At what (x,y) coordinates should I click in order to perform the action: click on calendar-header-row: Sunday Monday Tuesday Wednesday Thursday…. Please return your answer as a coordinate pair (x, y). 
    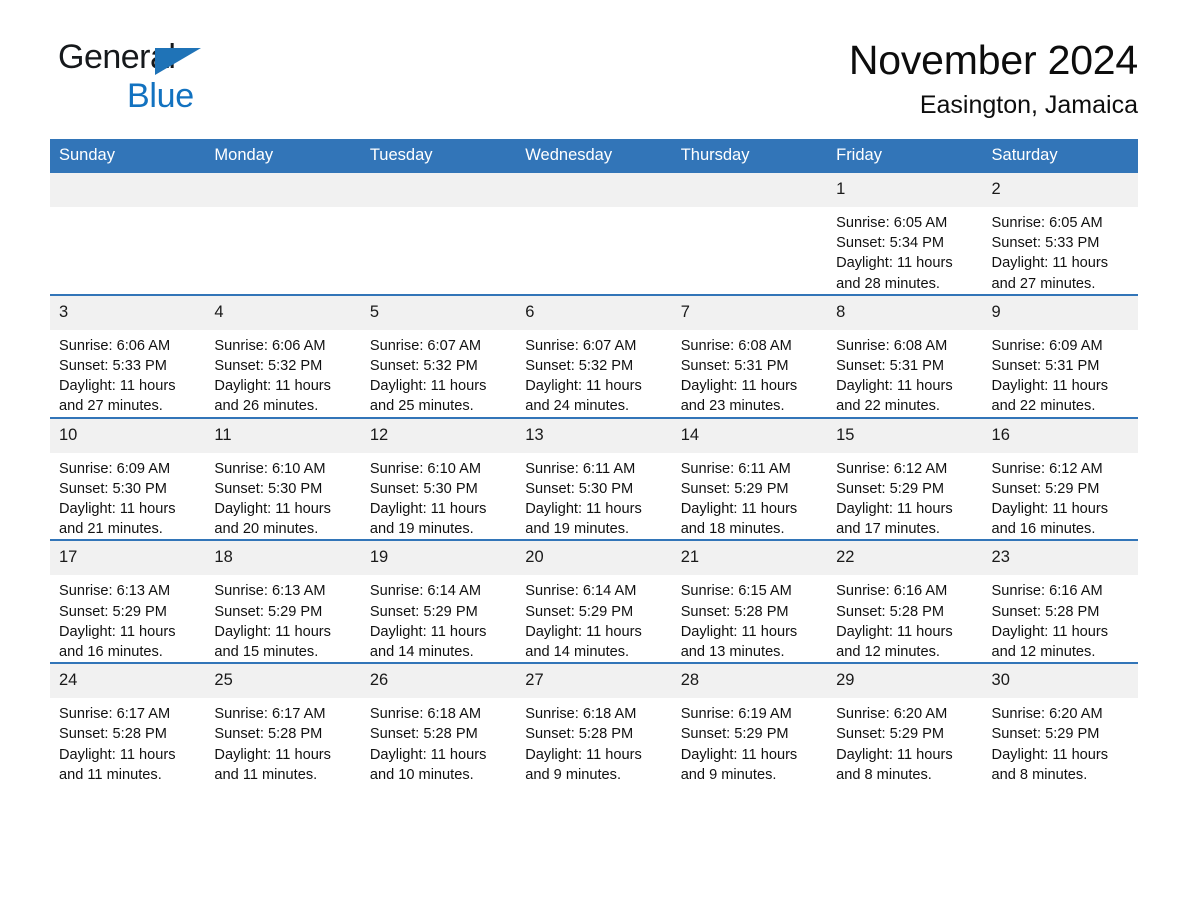
    Looking at the image, I should click on (594, 156).